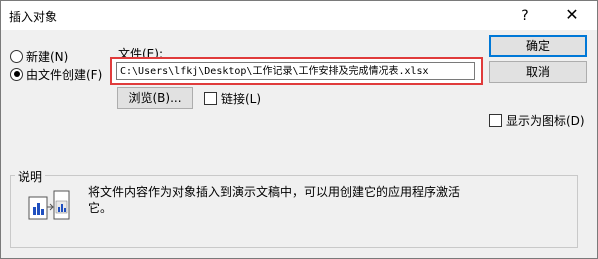 Image resolution: width=598 pixels, height=259 pixels. What do you see at coordinates (210, 98) in the screenshot?
I see `link-checkbox` at bounding box center [210, 98].